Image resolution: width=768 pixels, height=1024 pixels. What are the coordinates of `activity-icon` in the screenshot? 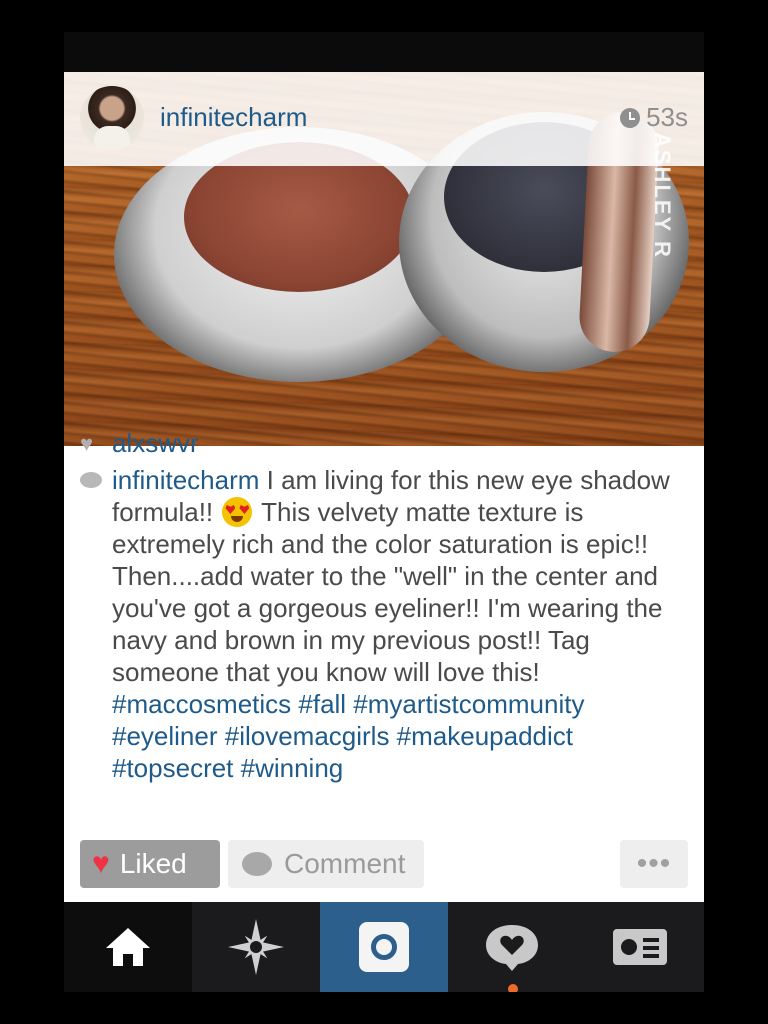 It's located at (512, 948).